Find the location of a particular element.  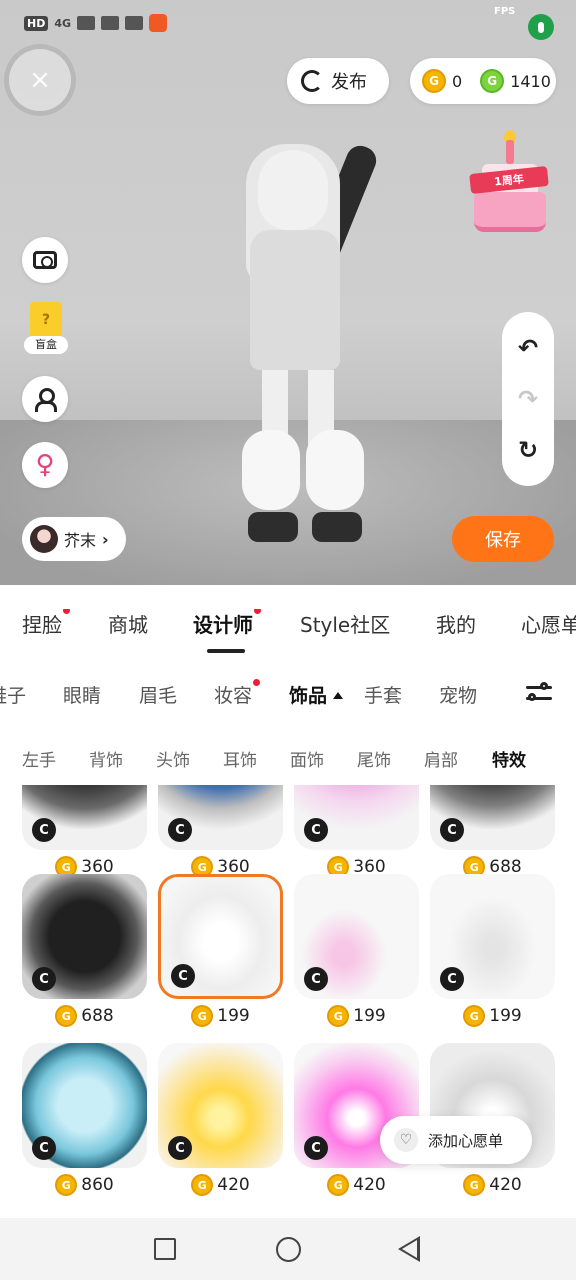

reset-icon: ↻ is located at coordinates (528, 450).